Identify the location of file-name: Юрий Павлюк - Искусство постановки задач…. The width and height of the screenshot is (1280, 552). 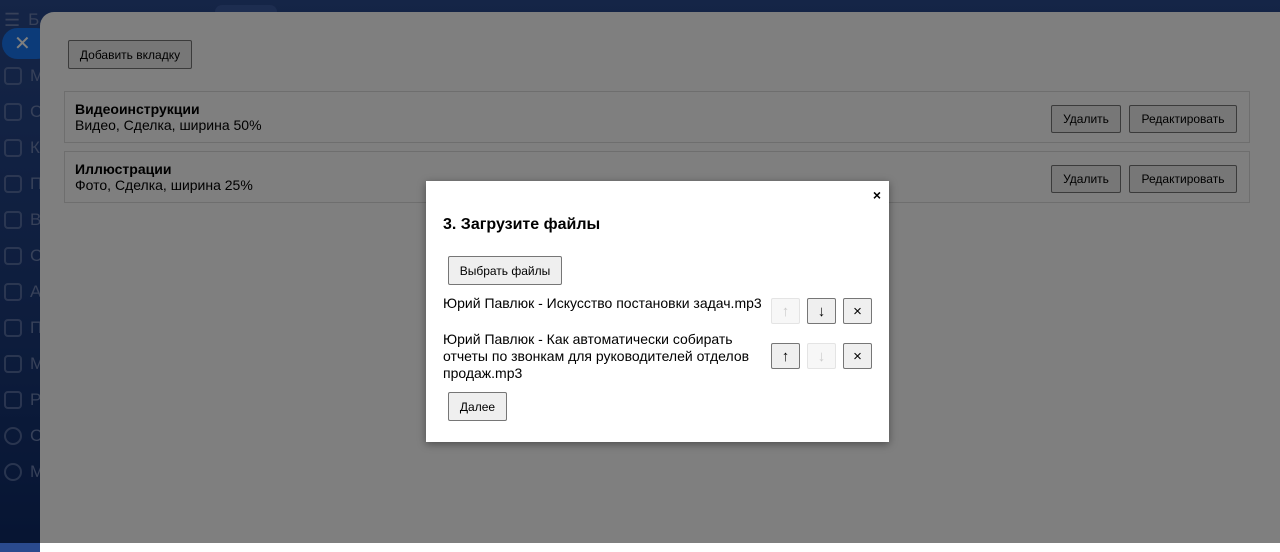
(602, 303).